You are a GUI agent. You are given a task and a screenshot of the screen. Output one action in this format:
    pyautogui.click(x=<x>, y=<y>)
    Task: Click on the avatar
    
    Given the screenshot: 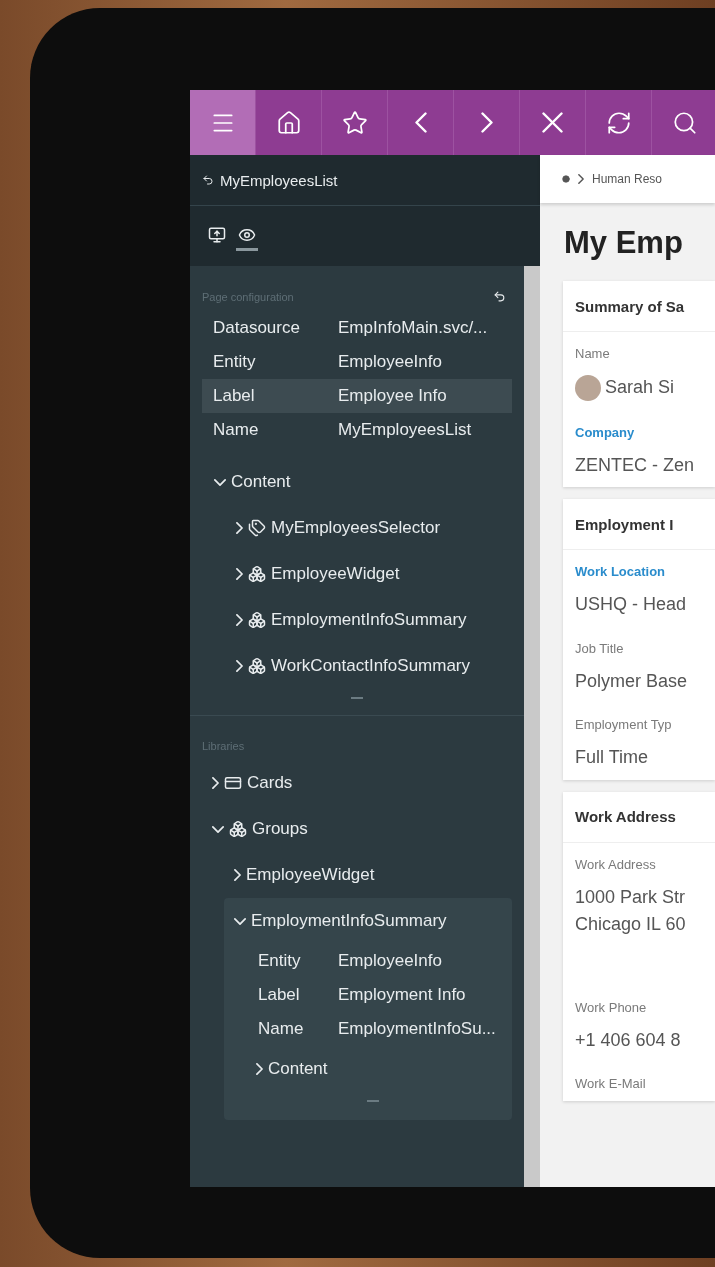 What is the action you would take?
    pyautogui.click(x=588, y=388)
    